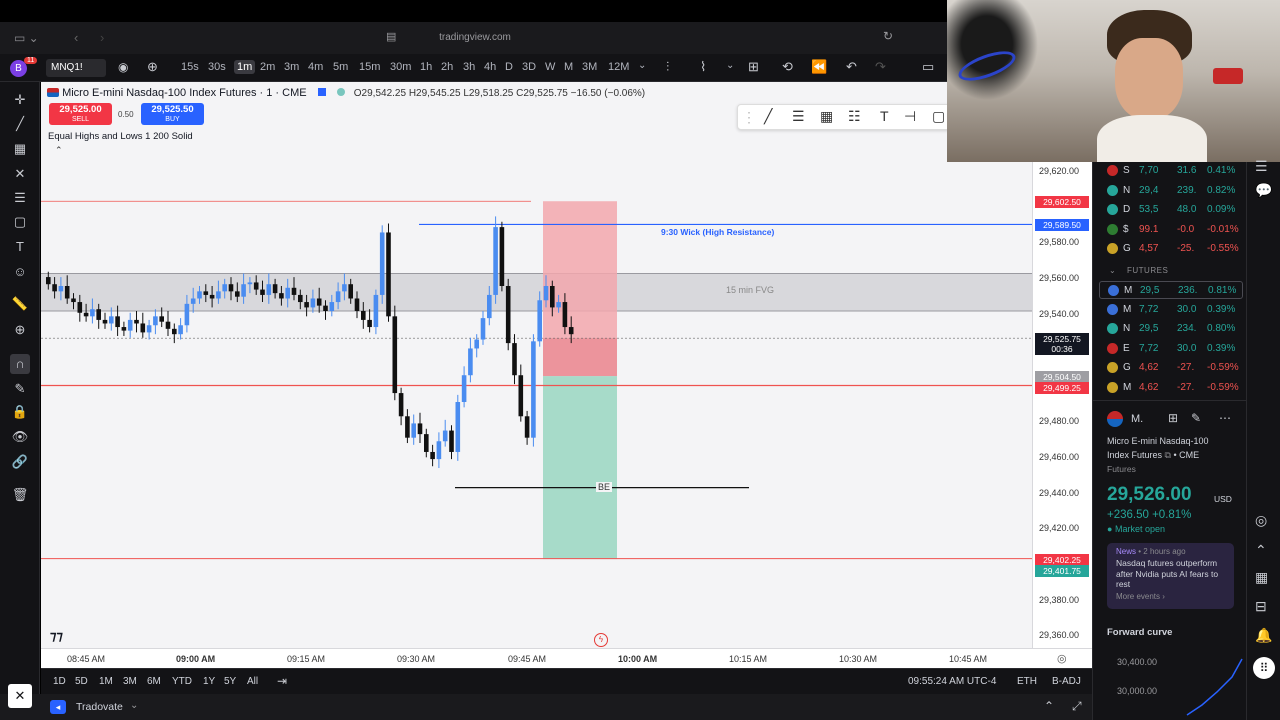 The height and width of the screenshot is (720, 1280). I want to click on ruler-icon: 📏, so click(20, 304).